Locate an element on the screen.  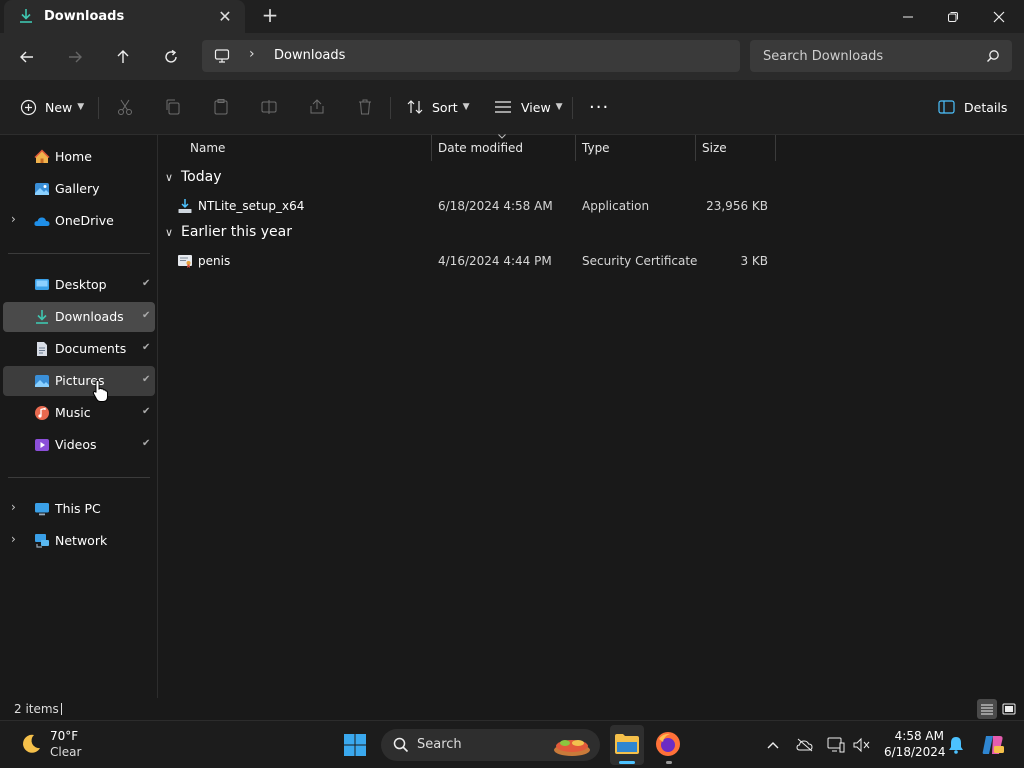
sidebar-item-pictures: Pictures ✔ is located at coordinates (79, 381).